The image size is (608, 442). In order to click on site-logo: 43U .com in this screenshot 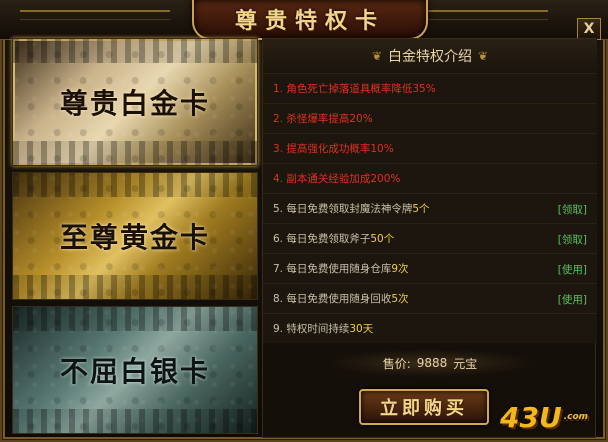, I will do `click(546, 417)`.